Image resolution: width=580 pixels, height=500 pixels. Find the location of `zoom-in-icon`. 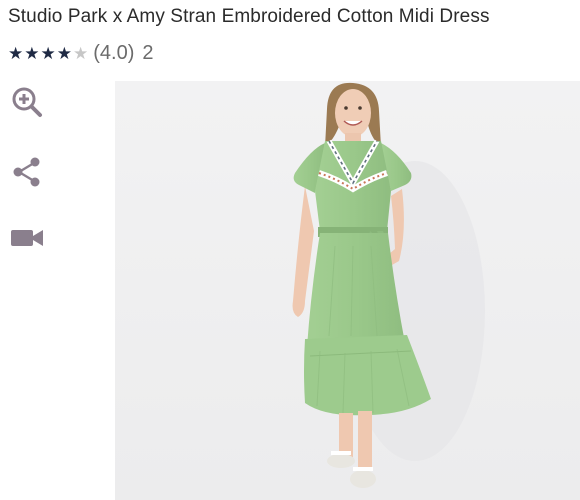

zoom-in-icon is located at coordinates (27, 102).